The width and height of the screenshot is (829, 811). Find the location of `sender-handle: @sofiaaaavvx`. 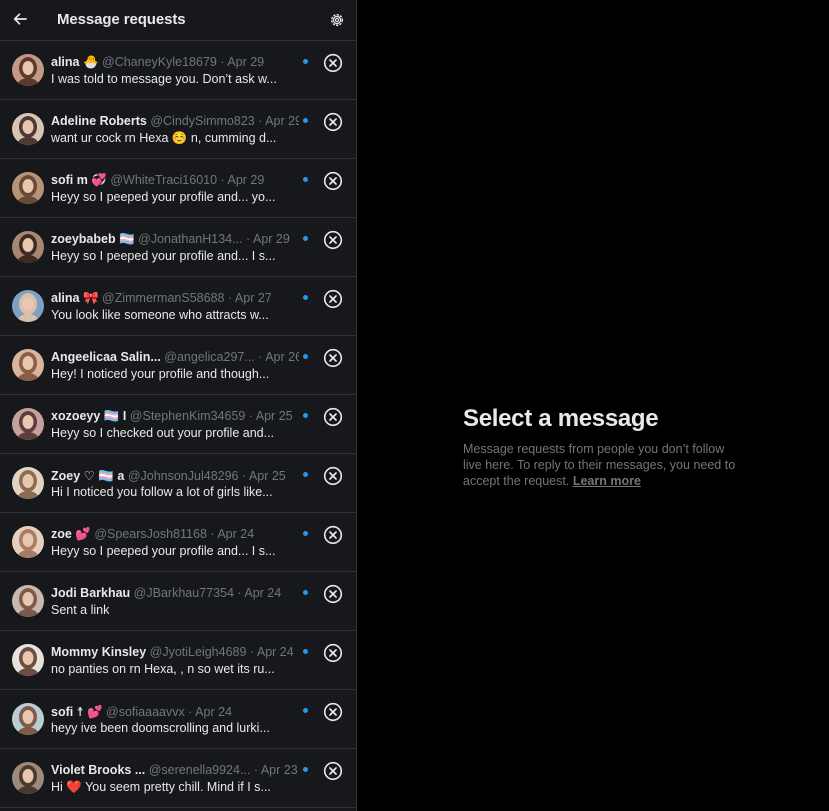

sender-handle: @sofiaaaavvx is located at coordinates (145, 712).